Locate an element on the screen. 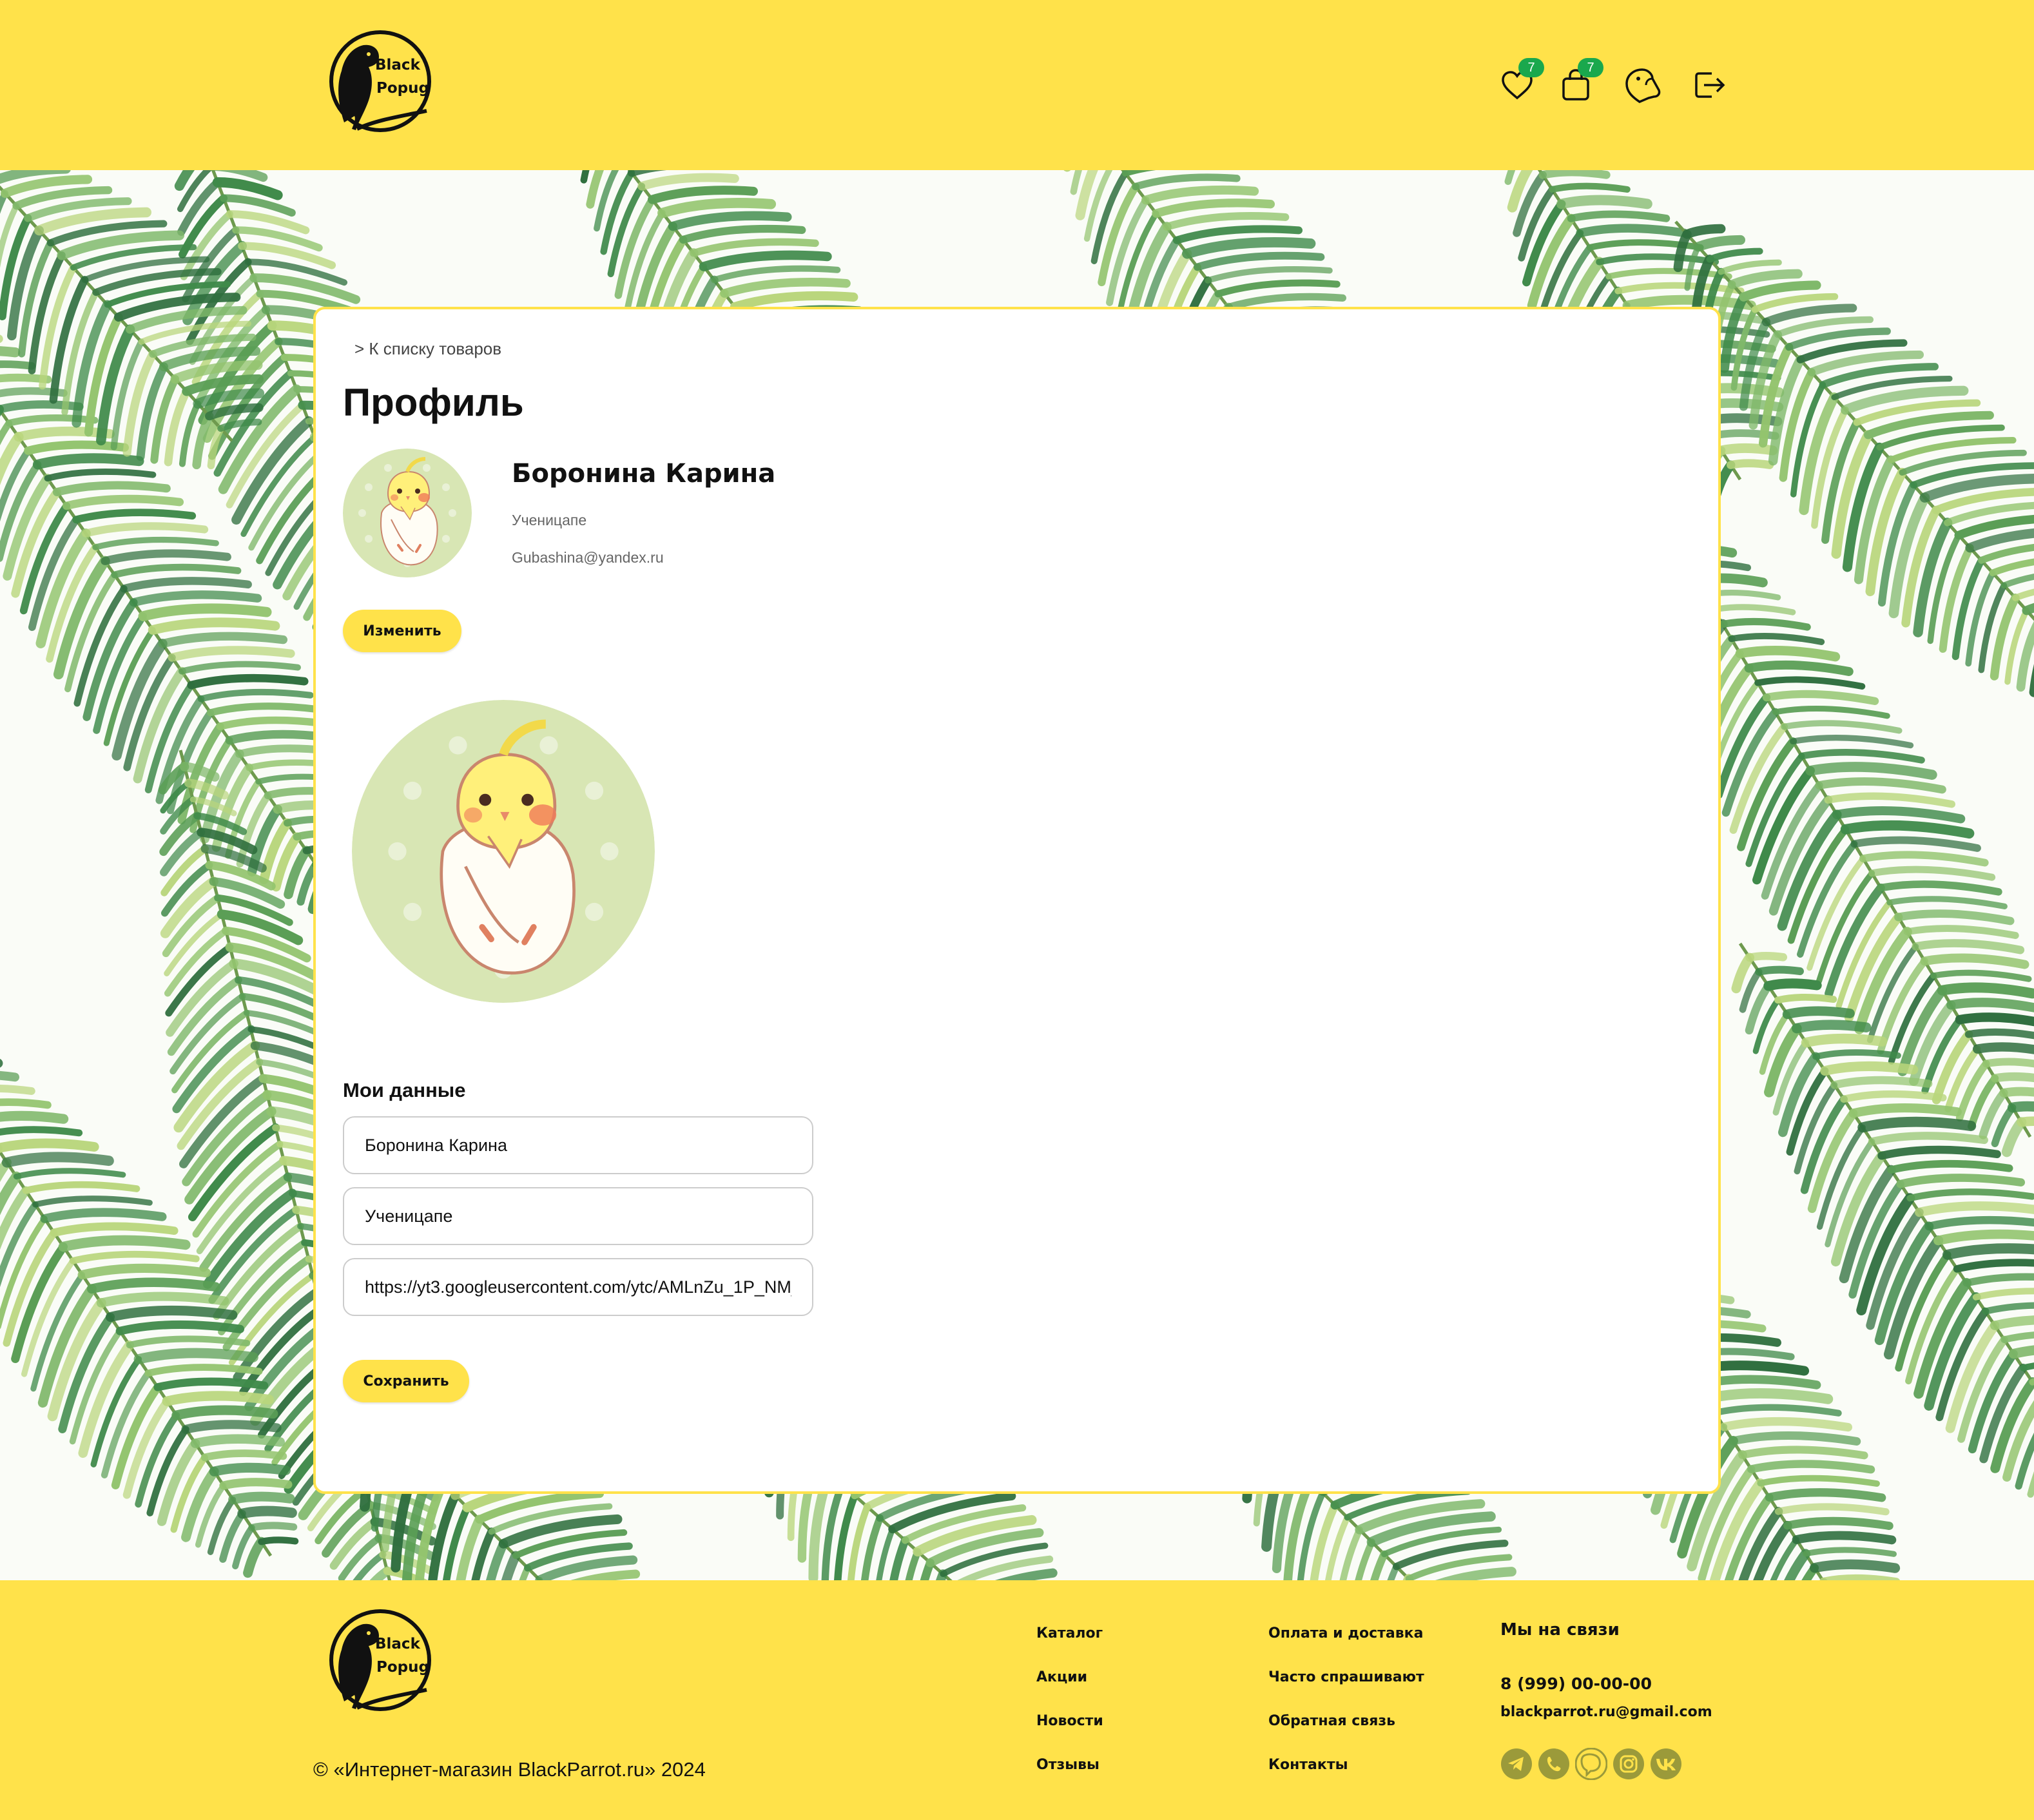 Image resolution: width=2034 pixels, height=1820 pixels. avatar is located at coordinates (407, 513).